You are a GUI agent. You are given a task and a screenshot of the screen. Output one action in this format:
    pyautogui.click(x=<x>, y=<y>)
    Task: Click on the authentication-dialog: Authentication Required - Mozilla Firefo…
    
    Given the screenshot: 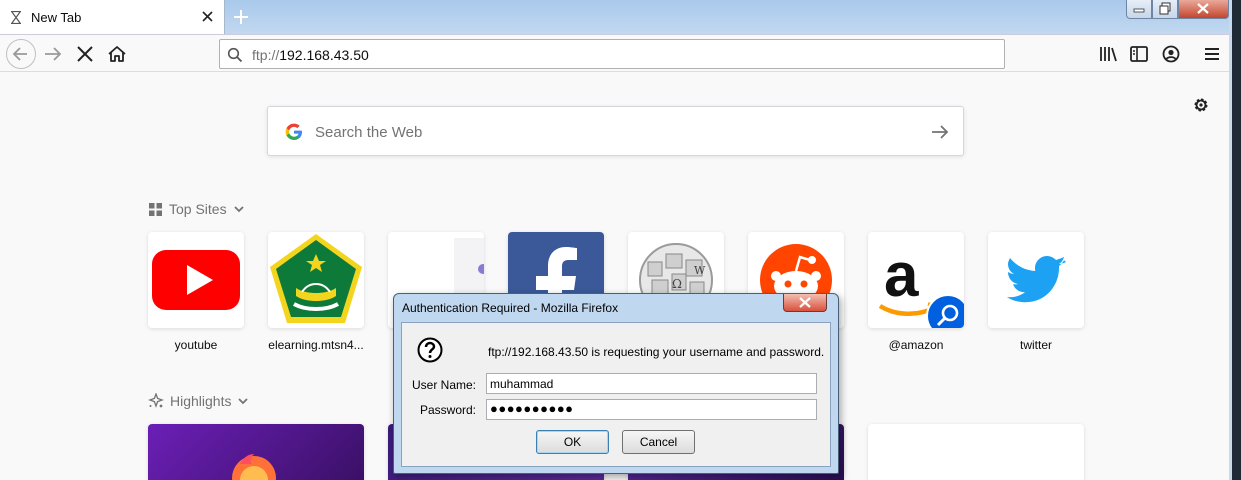 What is the action you would take?
    pyautogui.click(x=616, y=383)
    